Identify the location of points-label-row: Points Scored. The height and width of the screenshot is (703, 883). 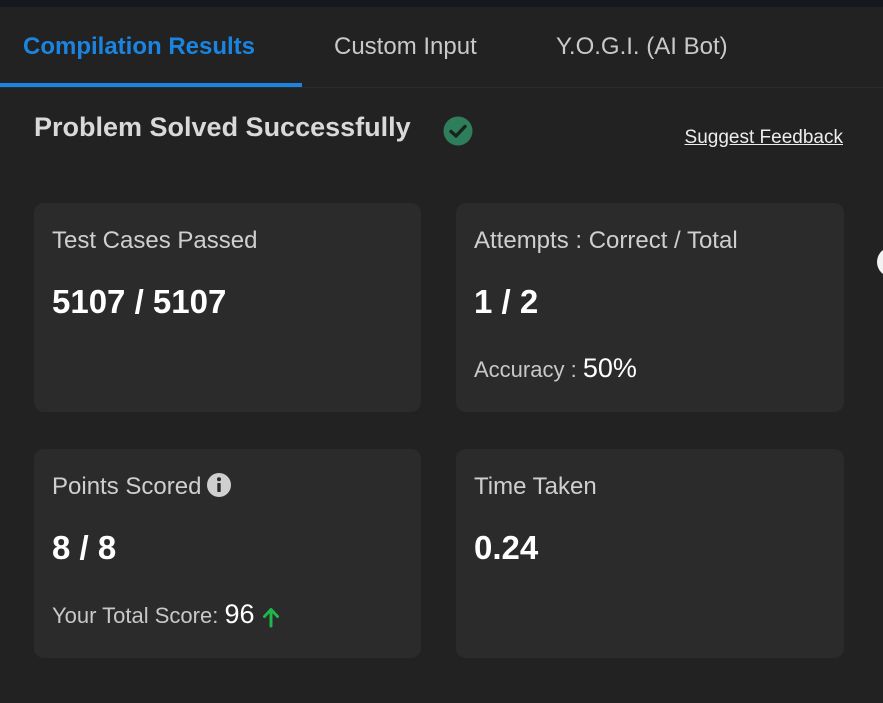
(142, 486).